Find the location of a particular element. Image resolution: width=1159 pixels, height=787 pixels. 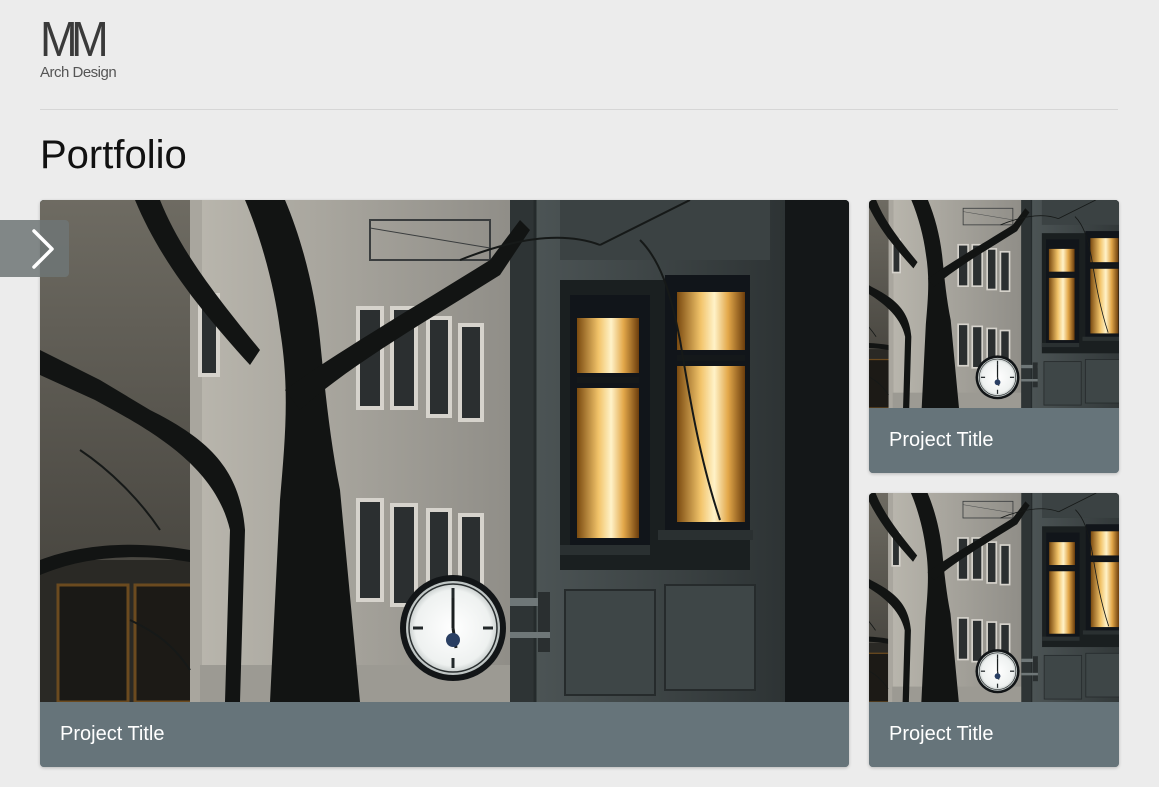

next-button is located at coordinates (34, 248).